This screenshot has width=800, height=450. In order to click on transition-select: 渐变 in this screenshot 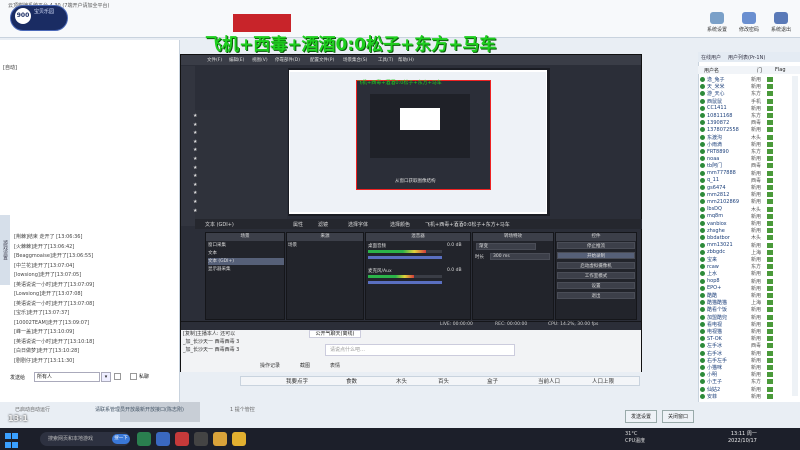, I will do `click(506, 246)`.